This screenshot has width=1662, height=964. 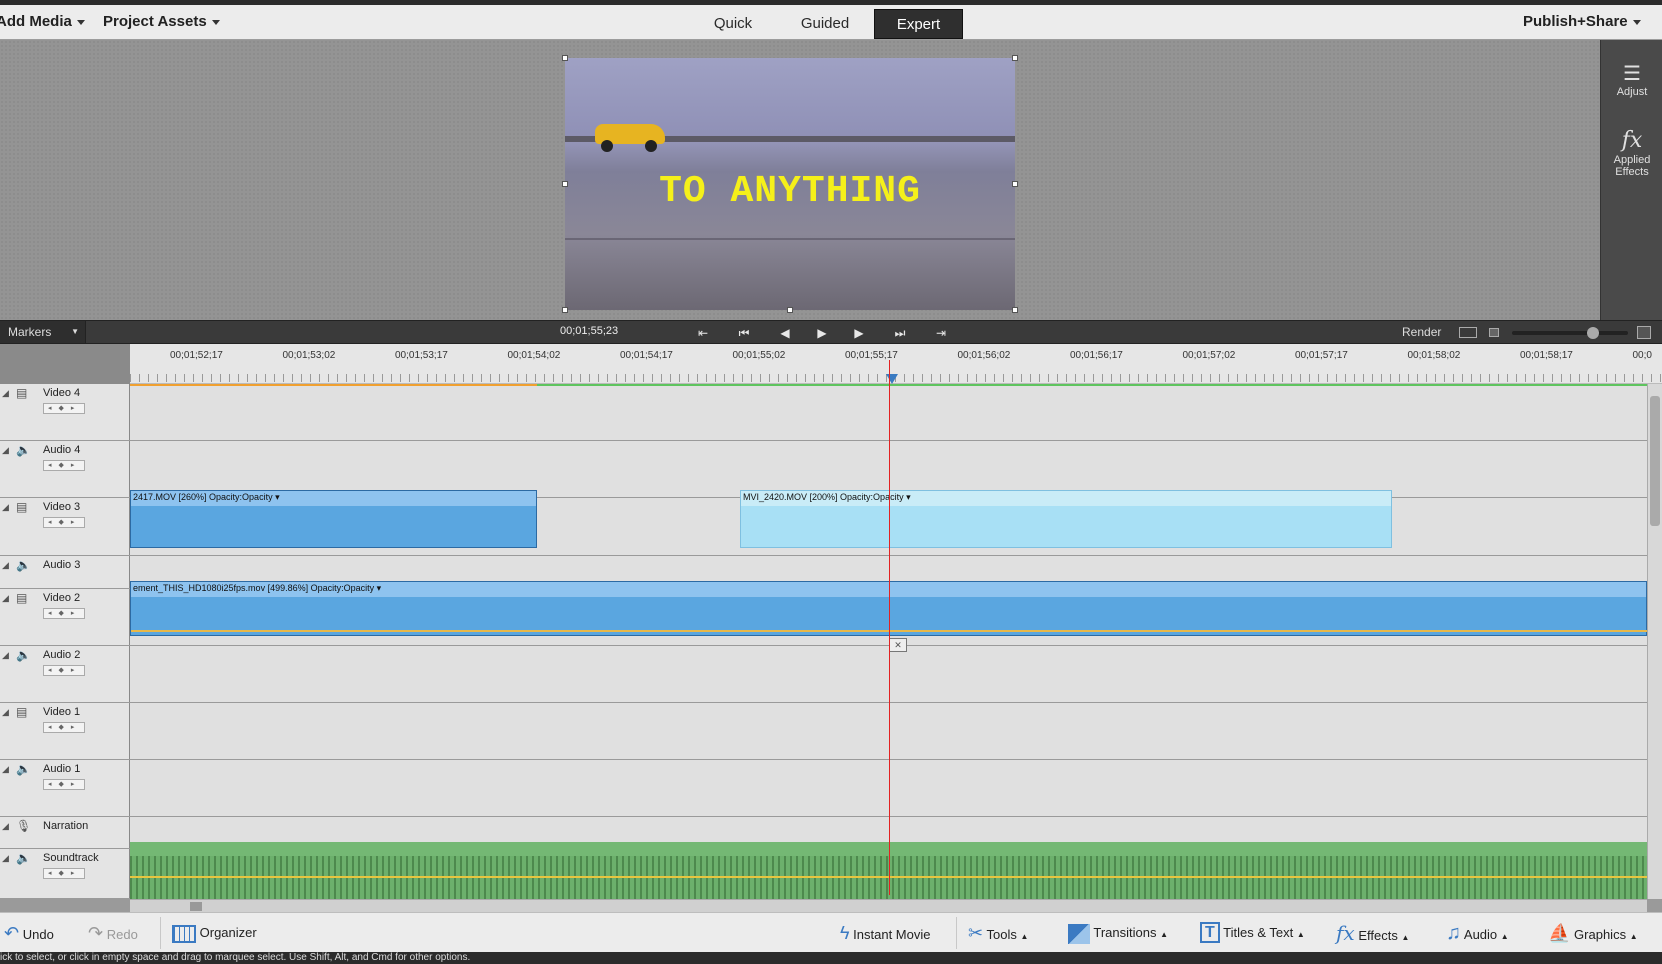 What do you see at coordinates (998, 933) in the screenshot?
I see `tools-button: ✂ Tools ▲` at bounding box center [998, 933].